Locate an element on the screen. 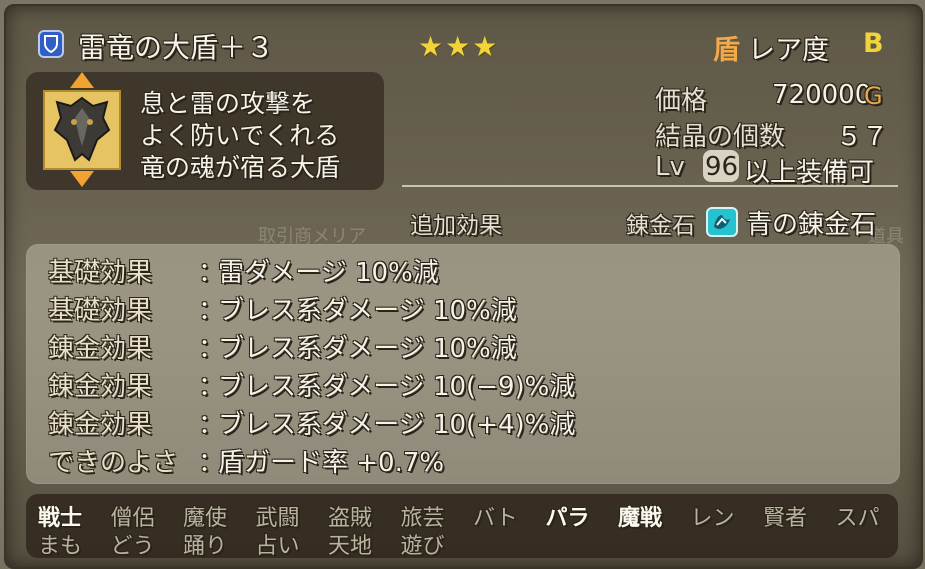  next-item-arrow-icon is located at coordinates (82, 179).